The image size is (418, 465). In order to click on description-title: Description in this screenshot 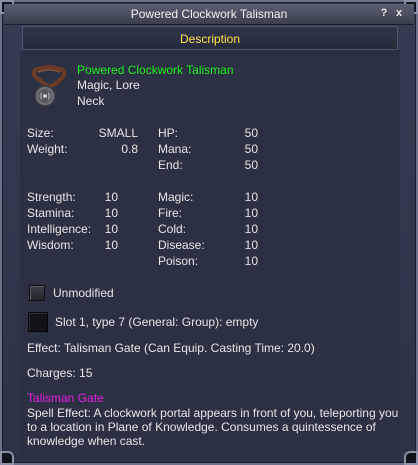, I will do `click(210, 39)`.